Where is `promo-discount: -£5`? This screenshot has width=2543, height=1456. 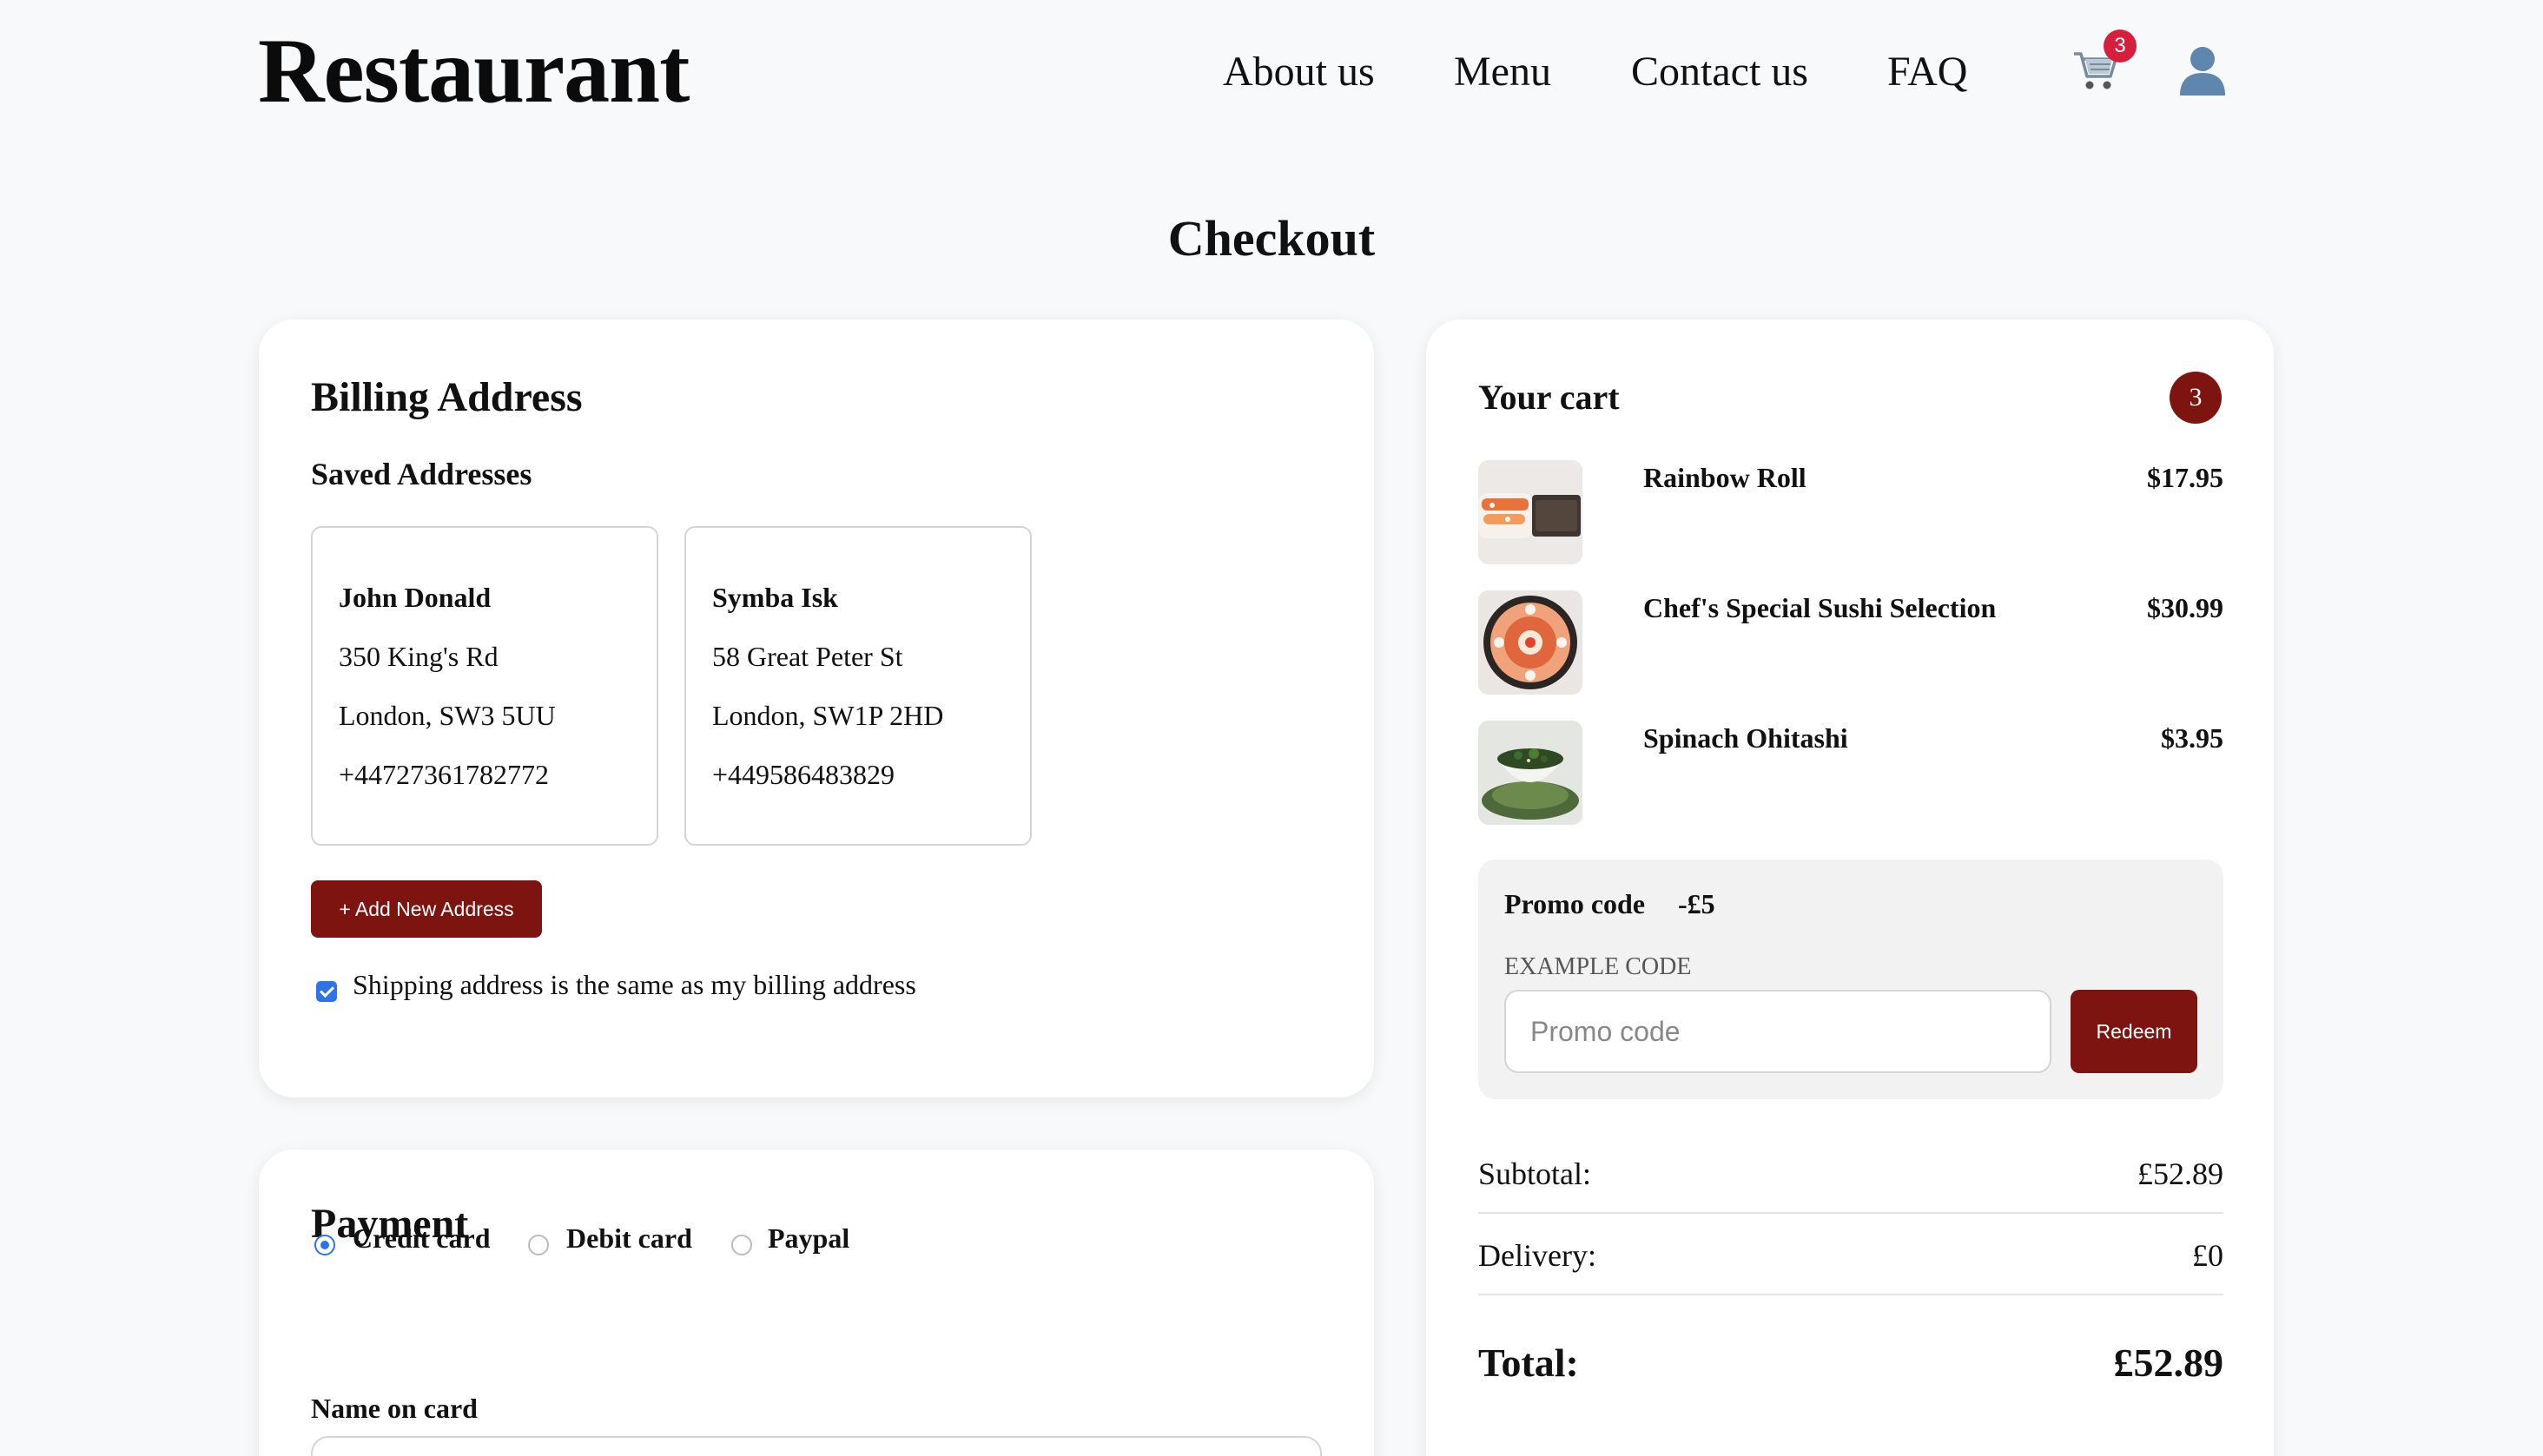 promo-discount: -£5 is located at coordinates (1696, 903).